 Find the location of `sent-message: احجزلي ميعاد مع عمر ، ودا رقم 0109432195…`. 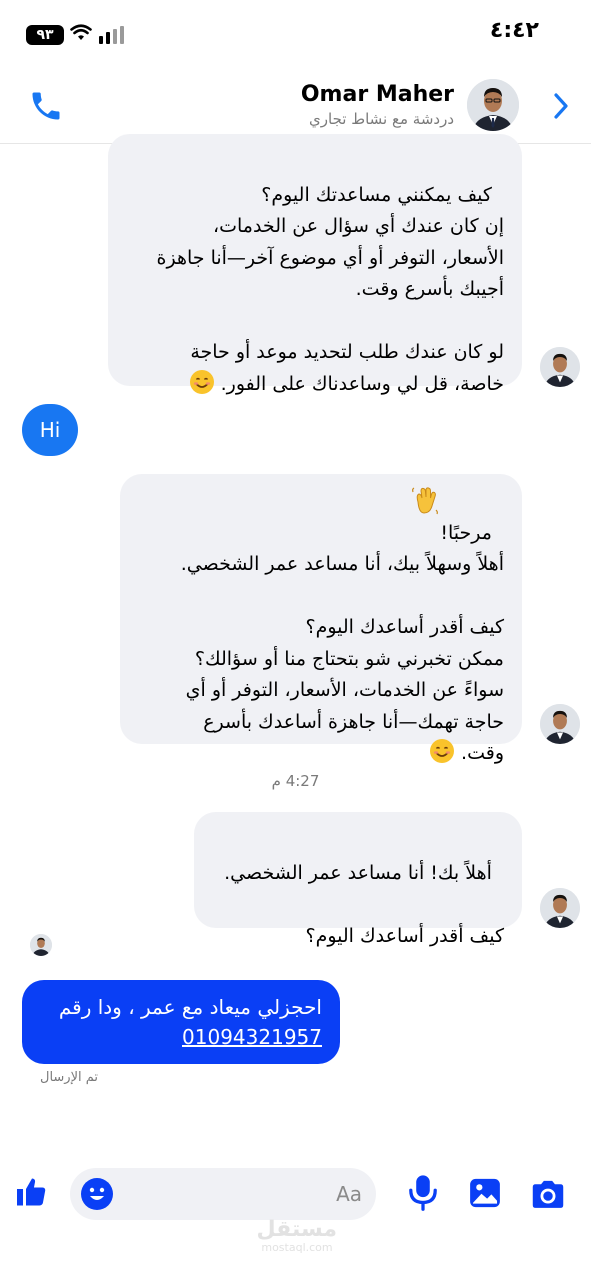

sent-message: احجزلي ميعاد مع عمر ، ودا رقم 0109432195… is located at coordinates (181, 1022).